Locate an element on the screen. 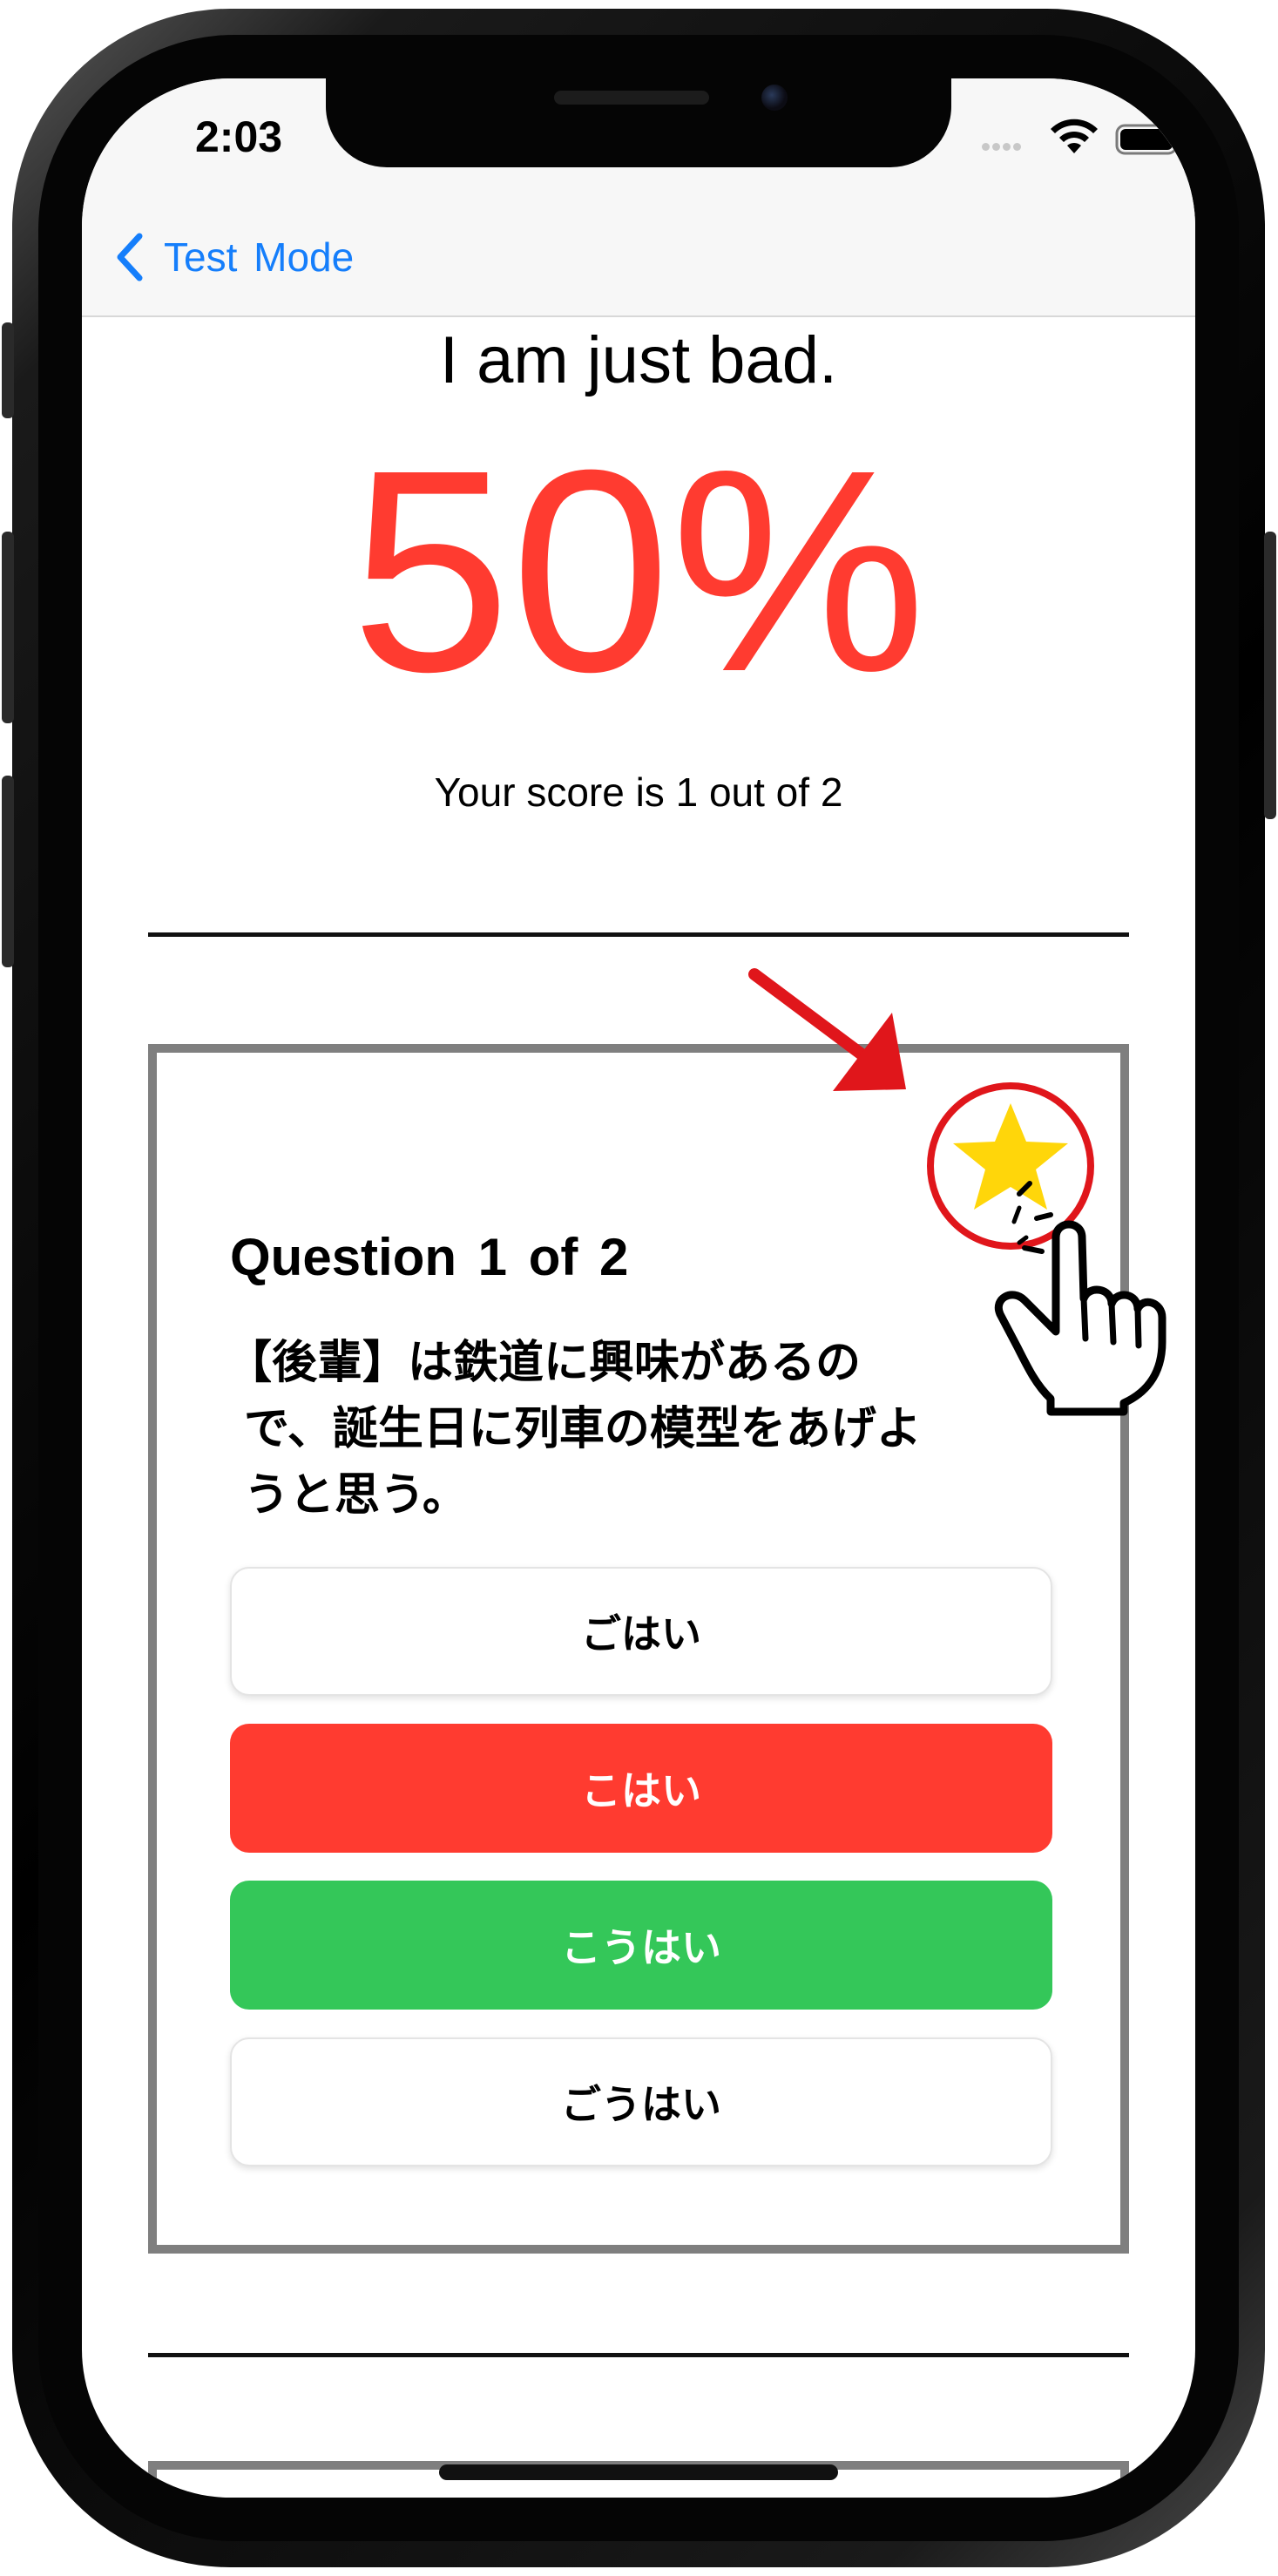  answer-option: ごはい is located at coordinates (641, 1631).